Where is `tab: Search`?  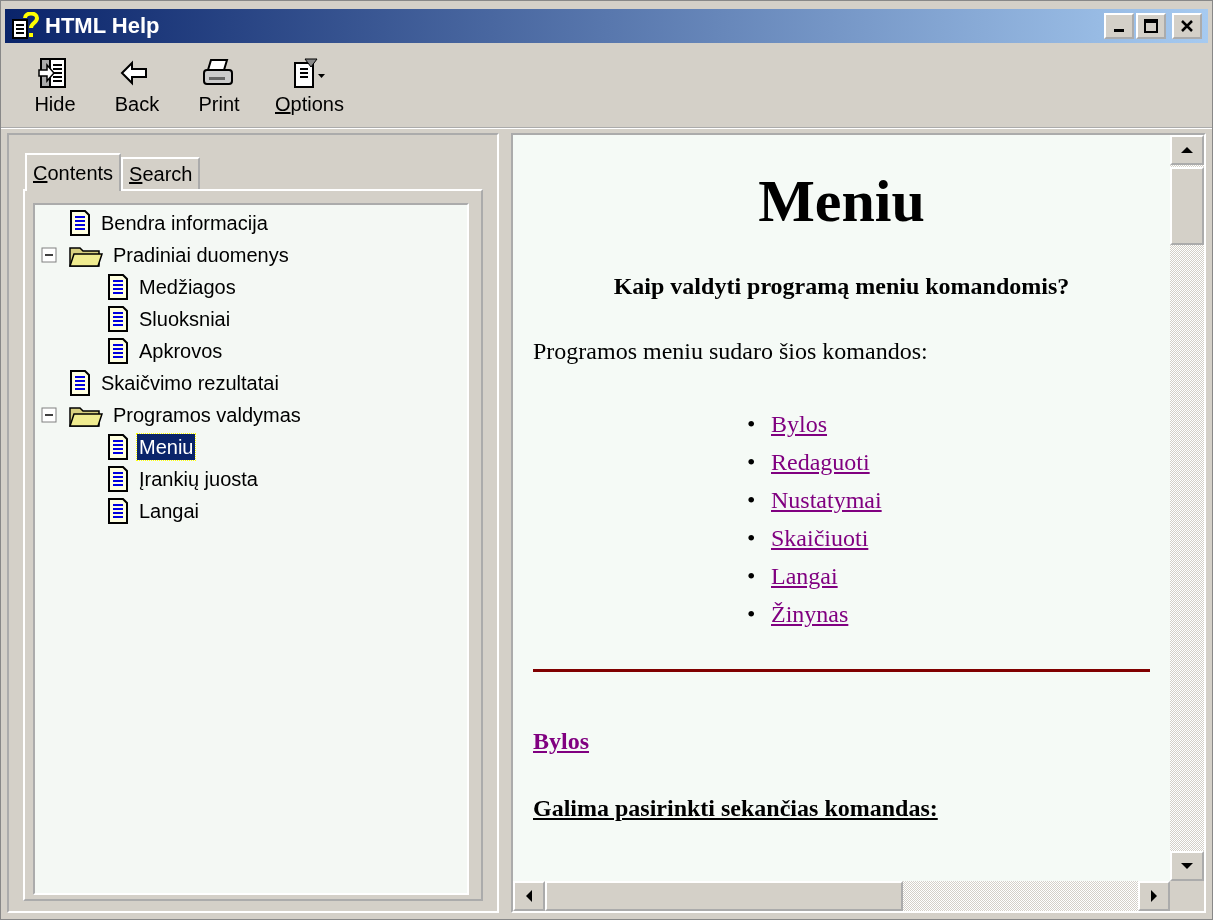
tab: Search is located at coordinates (161, 173).